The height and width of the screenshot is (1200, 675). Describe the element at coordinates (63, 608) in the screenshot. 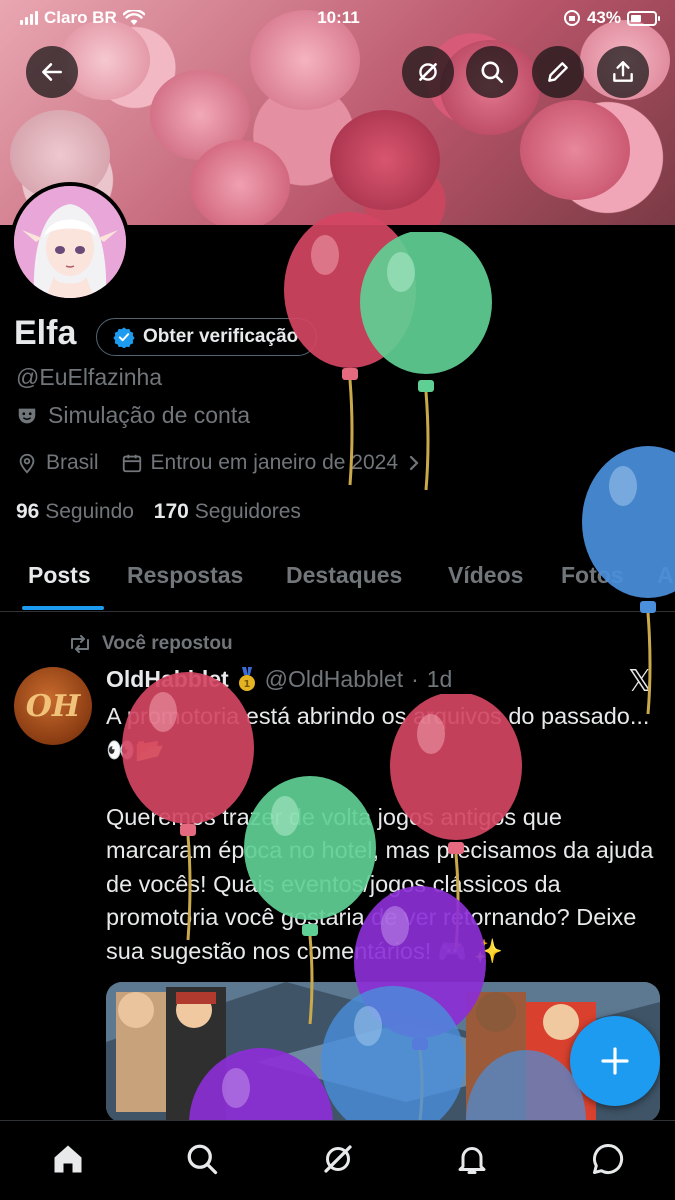

I see `active-tab-indicator` at that location.